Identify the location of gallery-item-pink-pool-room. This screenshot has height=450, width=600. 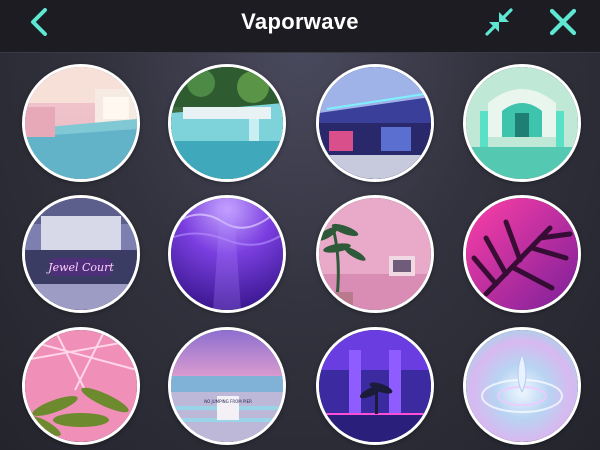
(81, 123).